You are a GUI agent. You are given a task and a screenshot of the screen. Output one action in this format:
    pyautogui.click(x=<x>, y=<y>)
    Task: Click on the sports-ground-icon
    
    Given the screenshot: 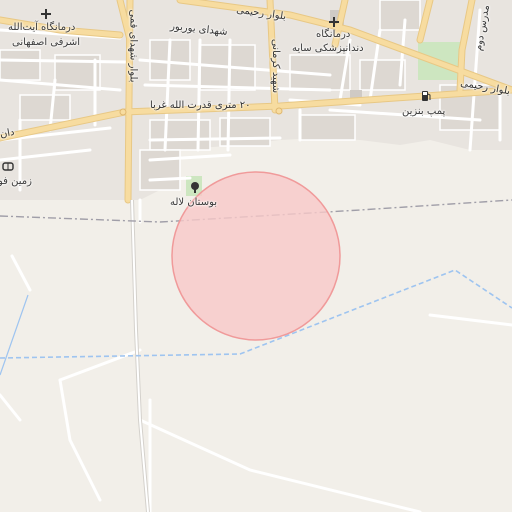 What is the action you would take?
    pyautogui.click(x=8, y=166)
    